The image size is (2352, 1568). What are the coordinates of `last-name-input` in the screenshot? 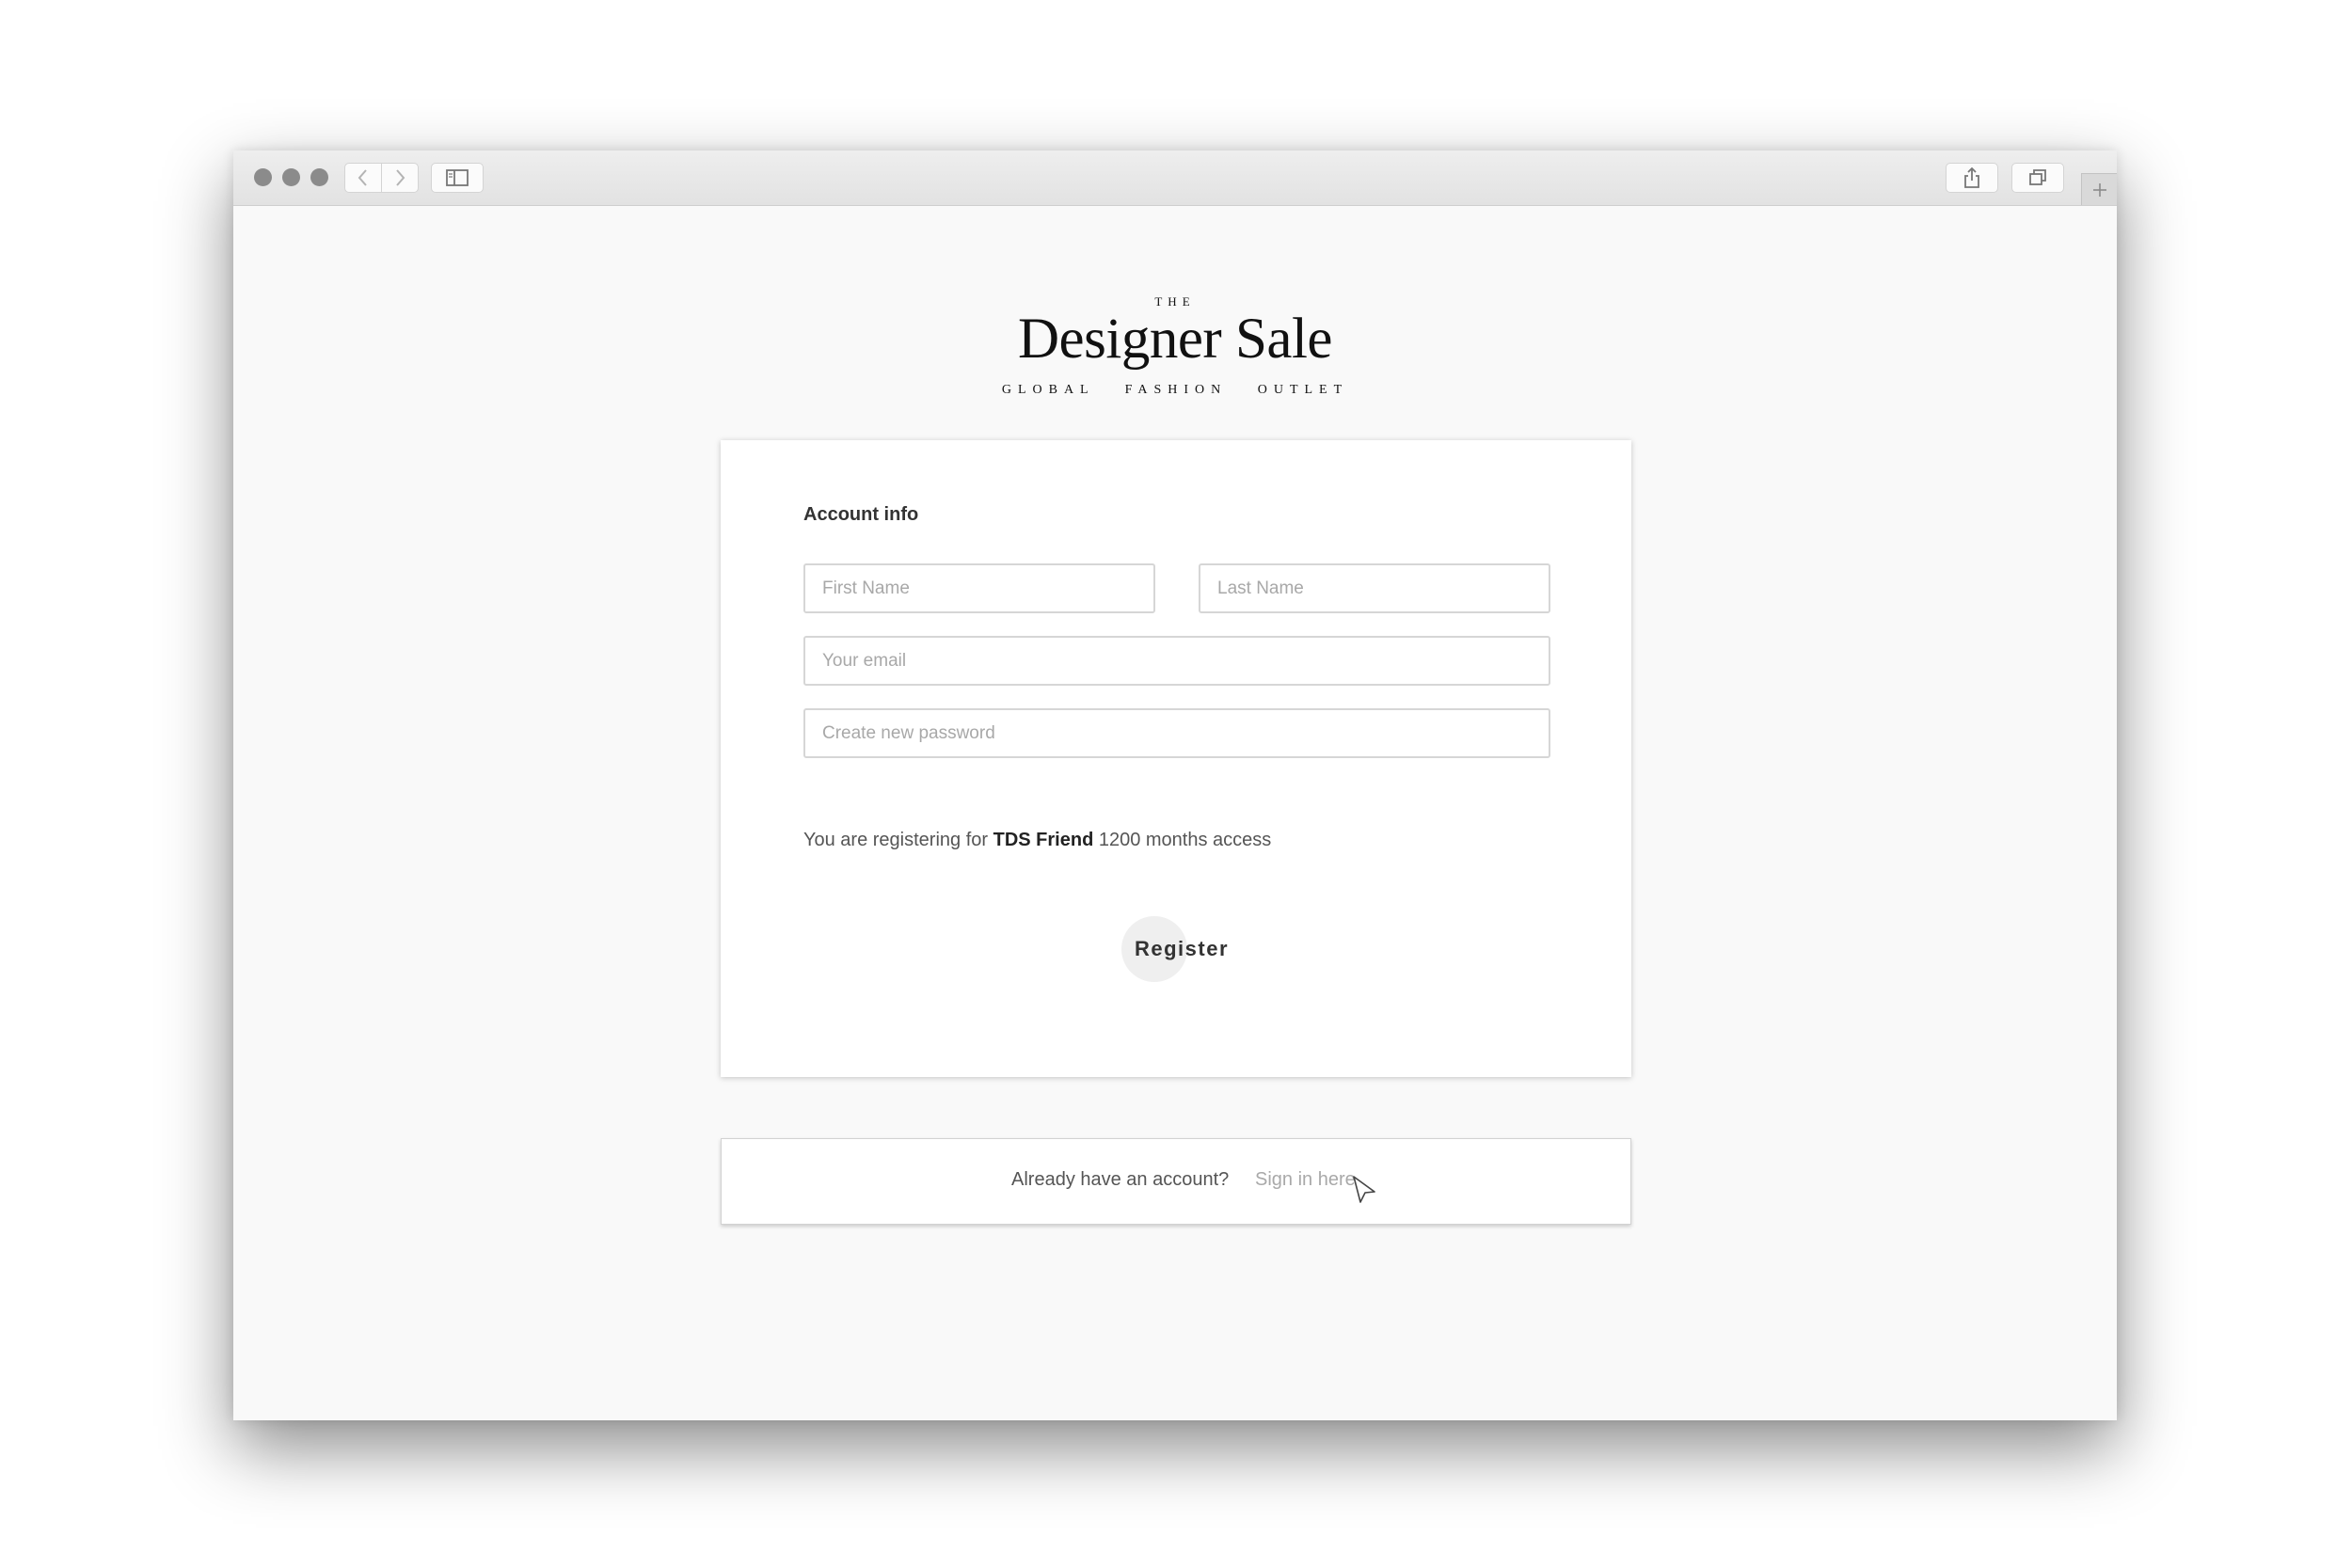 It's located at (1374, 588).